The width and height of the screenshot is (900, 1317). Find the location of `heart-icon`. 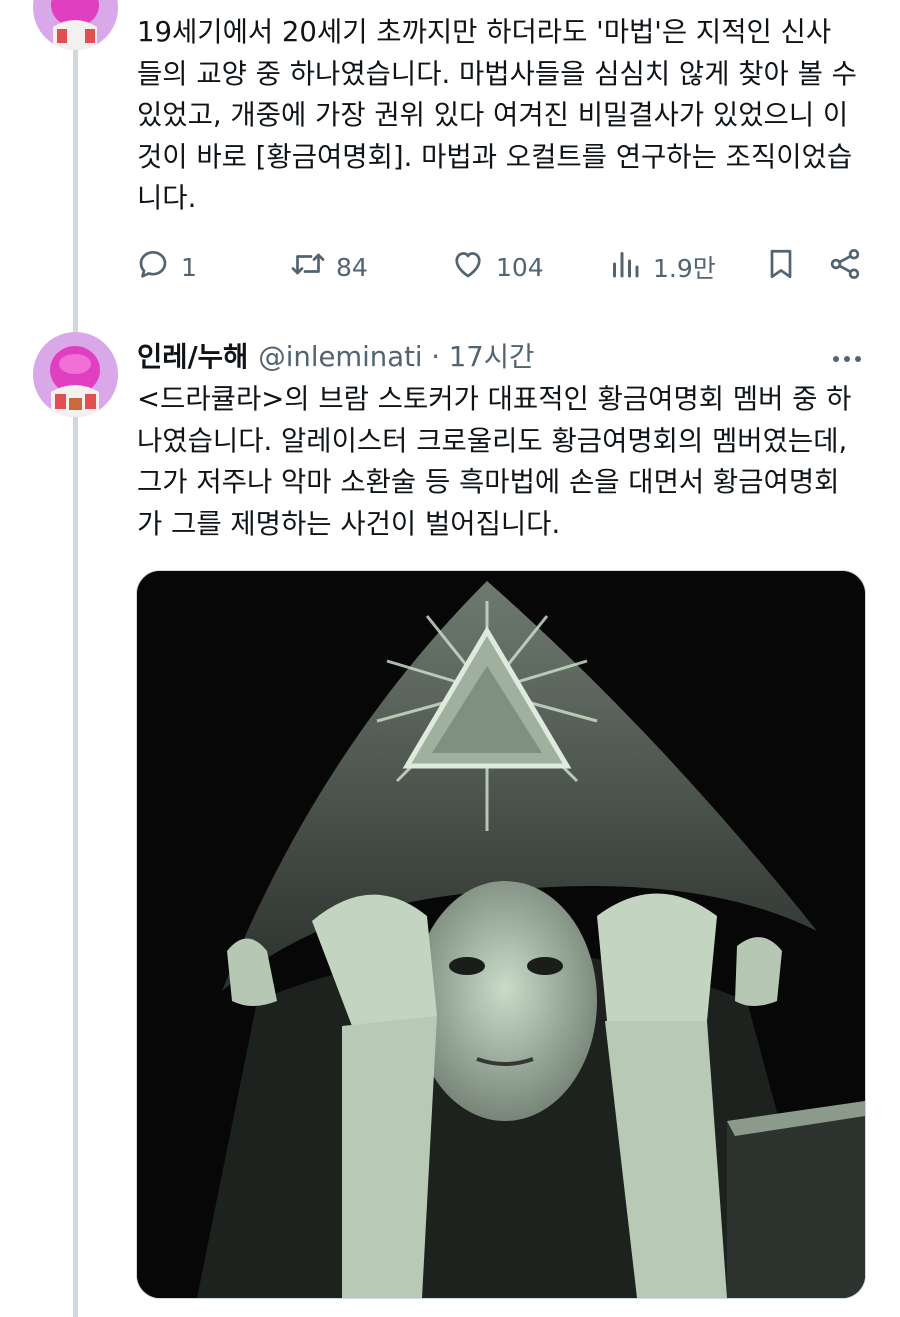

heart-icon is located at coordinates (468, 267).